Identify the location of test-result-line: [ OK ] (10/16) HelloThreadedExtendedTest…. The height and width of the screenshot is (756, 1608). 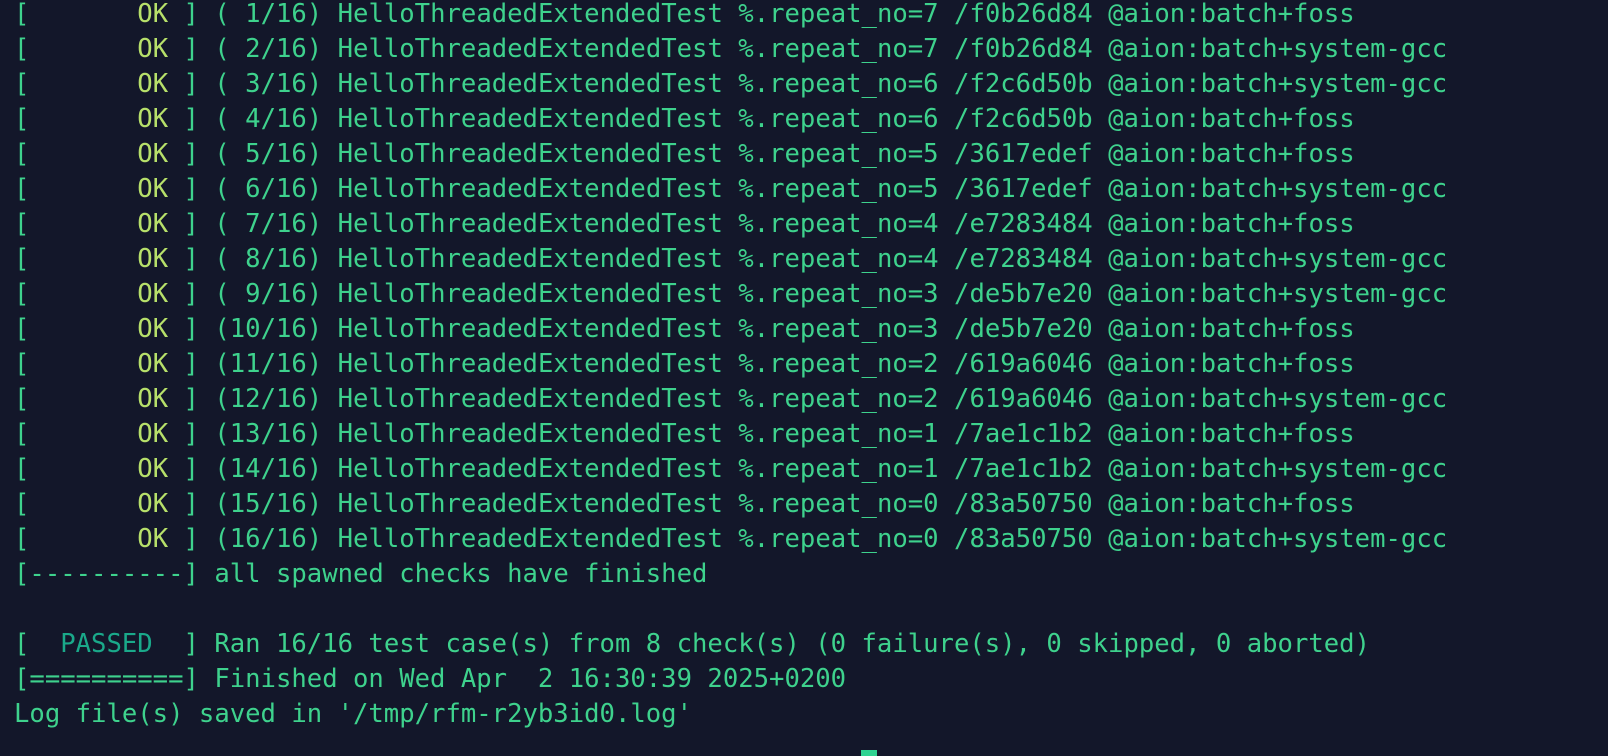
(684, 329).